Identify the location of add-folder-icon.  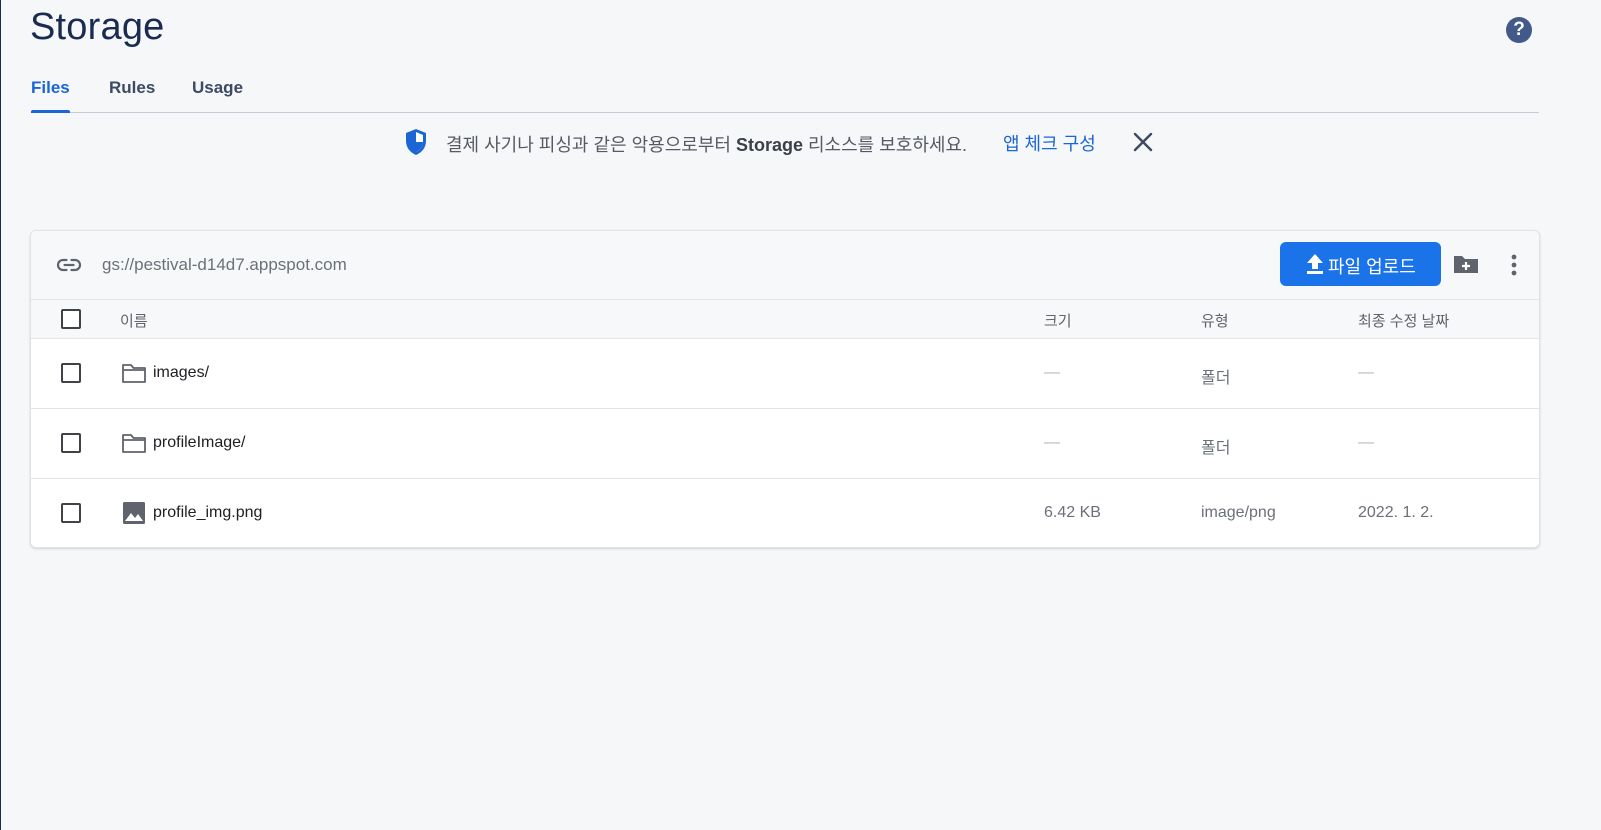
(1466, 264).